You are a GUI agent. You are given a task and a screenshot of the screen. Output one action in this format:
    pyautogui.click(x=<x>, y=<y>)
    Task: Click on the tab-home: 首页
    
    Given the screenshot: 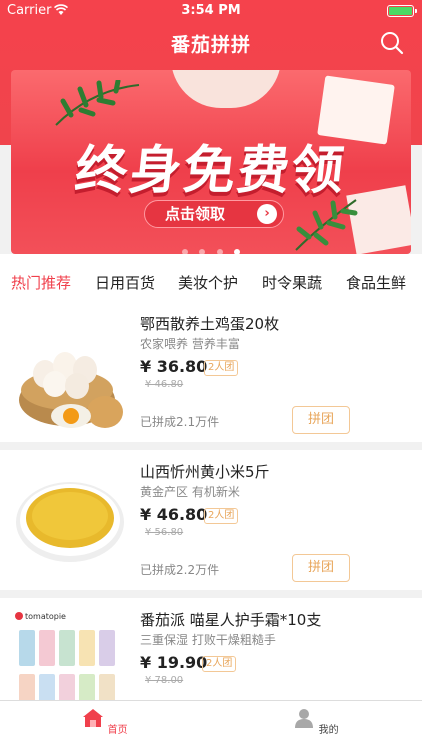 What is the action you would take?
    pyautogui.click(x=105, y=721)
    